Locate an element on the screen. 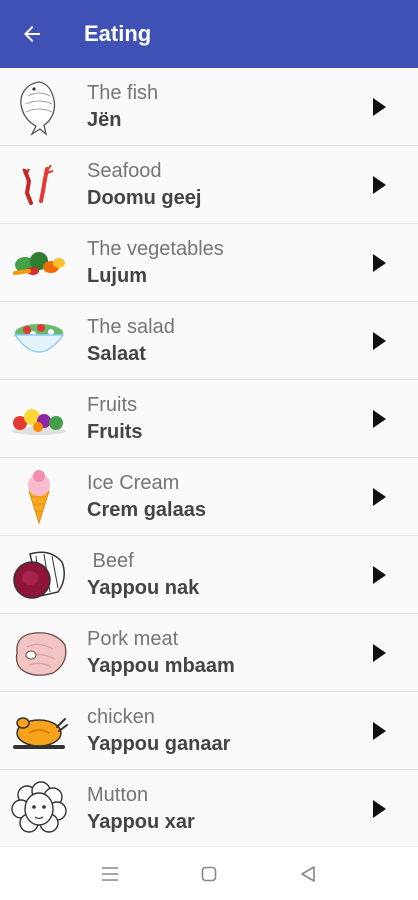  item-english-name: Ice Cream is located at coordinates (133, 482).